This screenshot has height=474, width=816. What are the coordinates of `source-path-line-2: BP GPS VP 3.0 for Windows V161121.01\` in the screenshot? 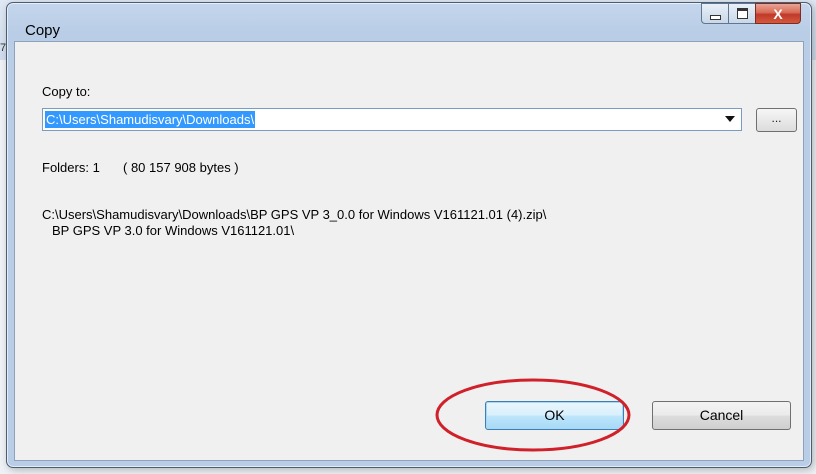 It's located at (173, 230).